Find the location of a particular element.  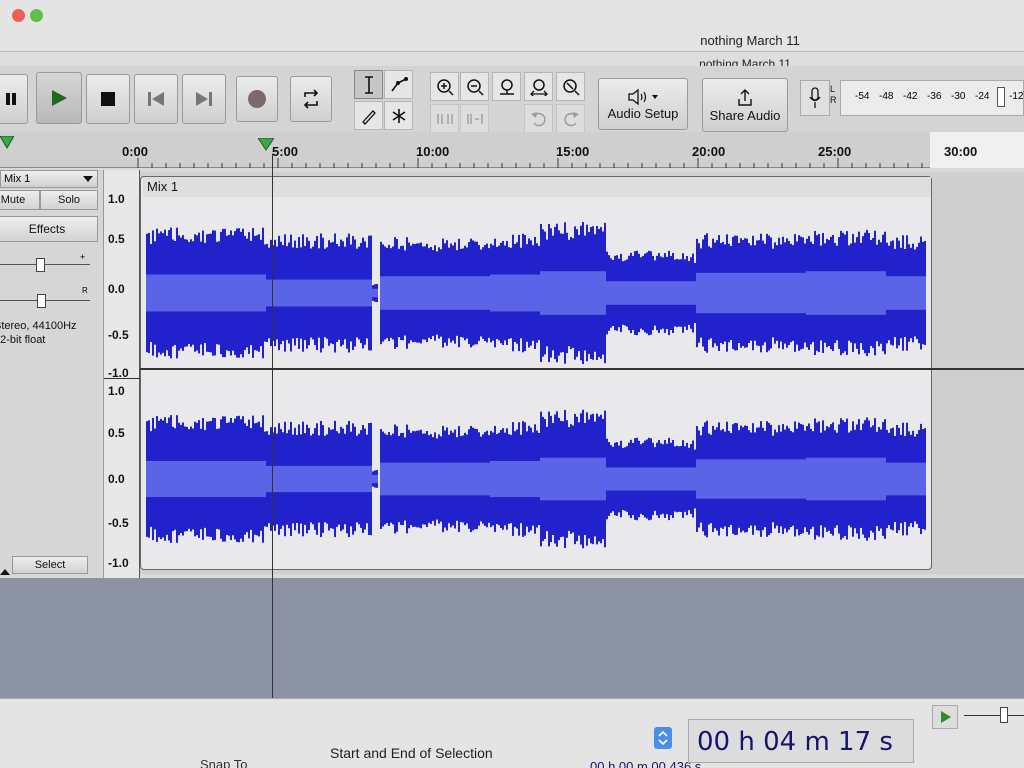

zoom-toggle-button is located at coordinates (570, 86).